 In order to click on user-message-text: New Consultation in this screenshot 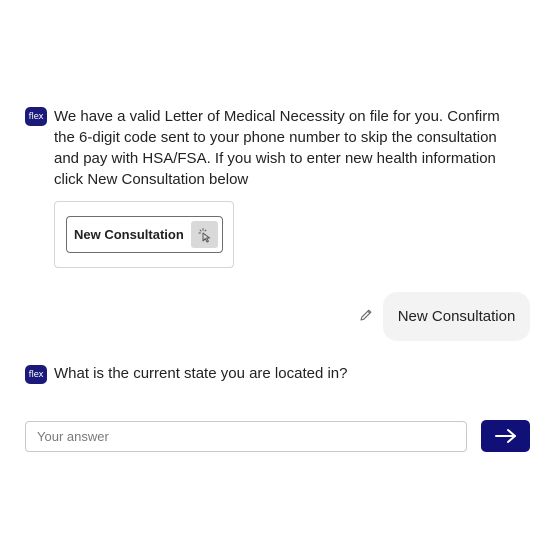, I will do `click(456, 316)`.